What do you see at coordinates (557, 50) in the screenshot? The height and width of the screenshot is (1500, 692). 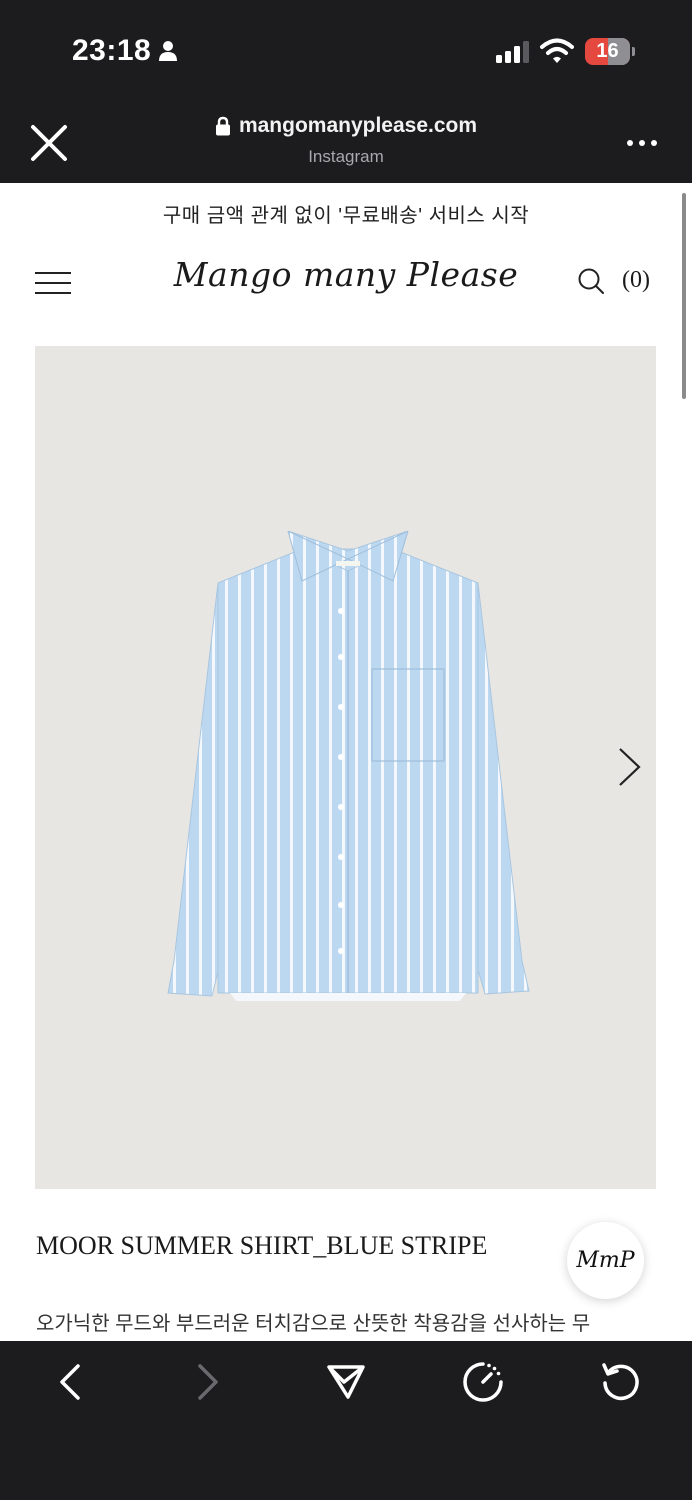 I see `wifi-icon` at bounding box center [557, 50].